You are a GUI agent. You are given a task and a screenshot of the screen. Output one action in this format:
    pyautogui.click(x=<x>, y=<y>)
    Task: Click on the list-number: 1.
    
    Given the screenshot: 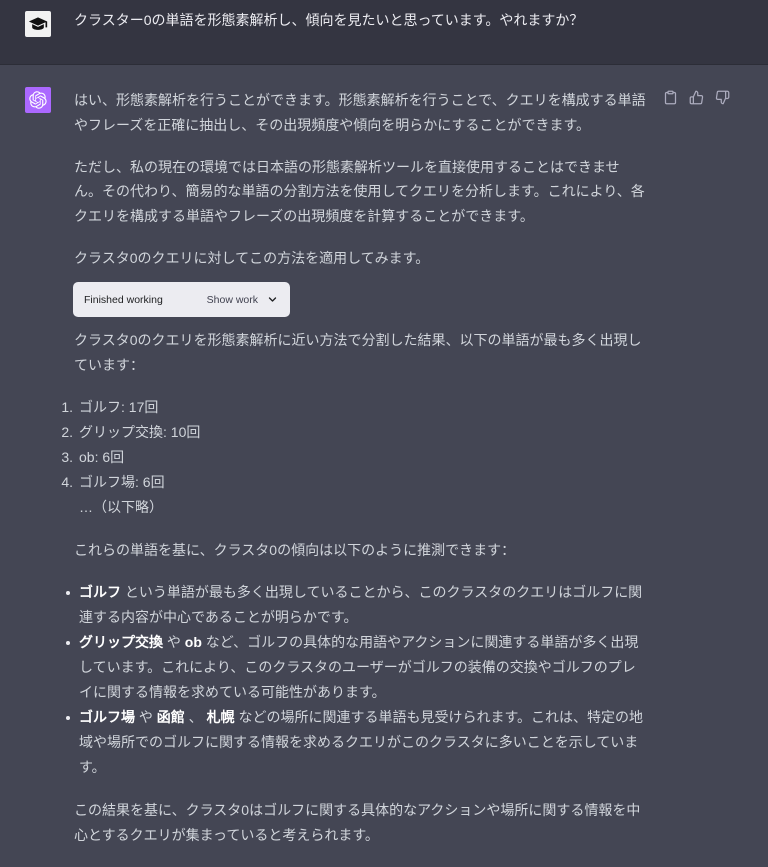 What is the action you would take?
    pyautogui.click(x=67, y=406)
    